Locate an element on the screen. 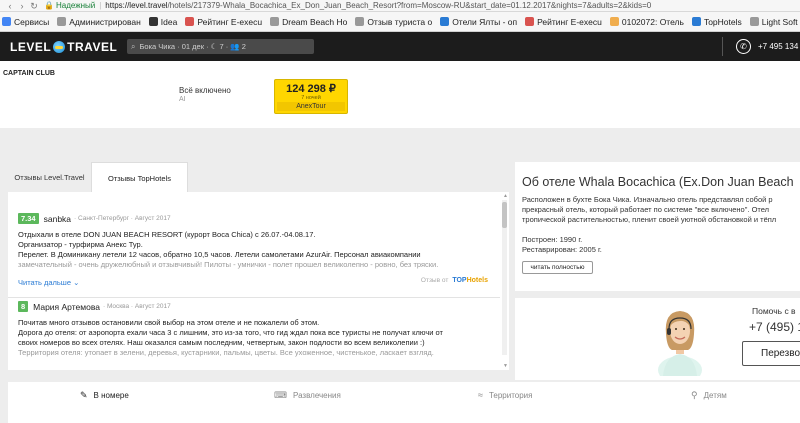 The image size is (800, 423). tab-level-travel-reviews: Отзывы Level.Travel is located at coordinates (49, 177).